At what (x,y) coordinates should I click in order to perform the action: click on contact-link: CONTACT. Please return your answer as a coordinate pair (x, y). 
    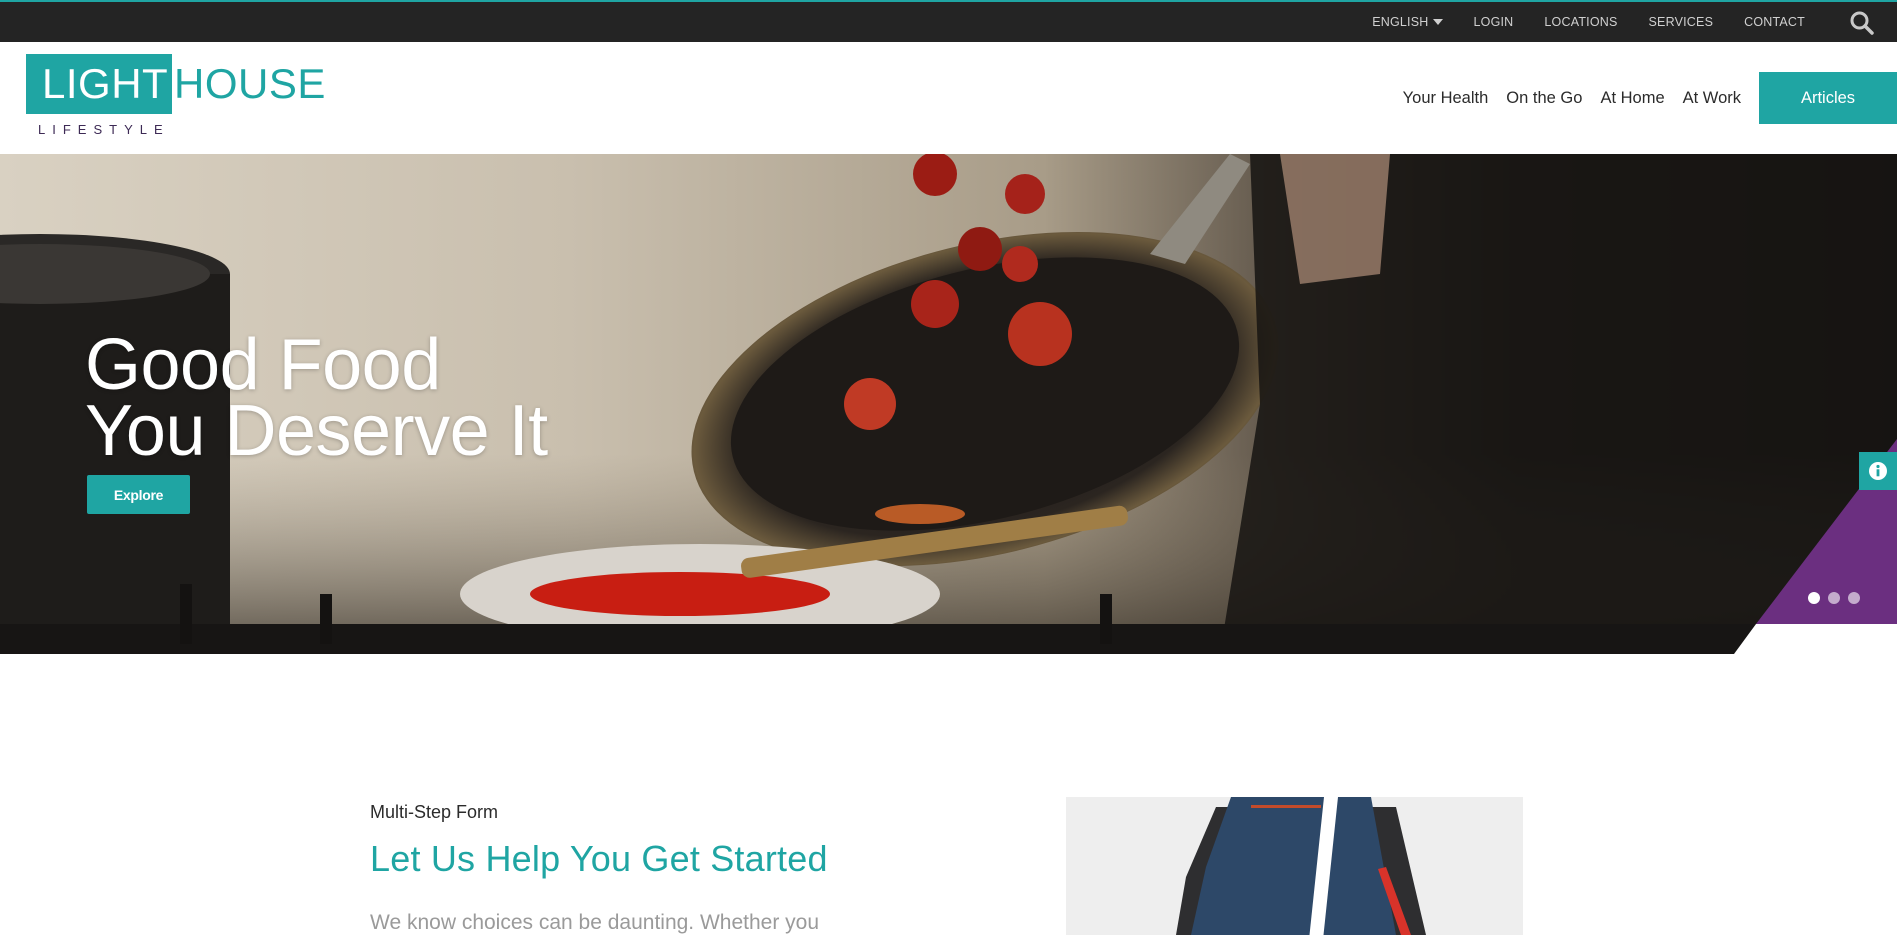
    Looking at the image, I should click on (1774, 22).